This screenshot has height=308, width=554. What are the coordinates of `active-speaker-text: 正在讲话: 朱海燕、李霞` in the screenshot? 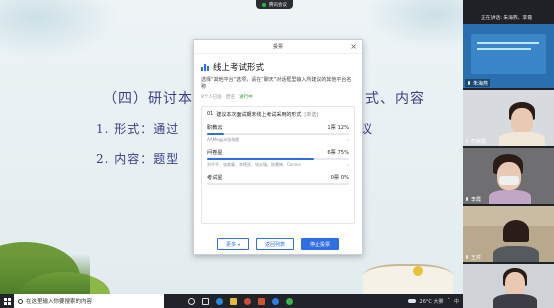 It's located at (507, 18).